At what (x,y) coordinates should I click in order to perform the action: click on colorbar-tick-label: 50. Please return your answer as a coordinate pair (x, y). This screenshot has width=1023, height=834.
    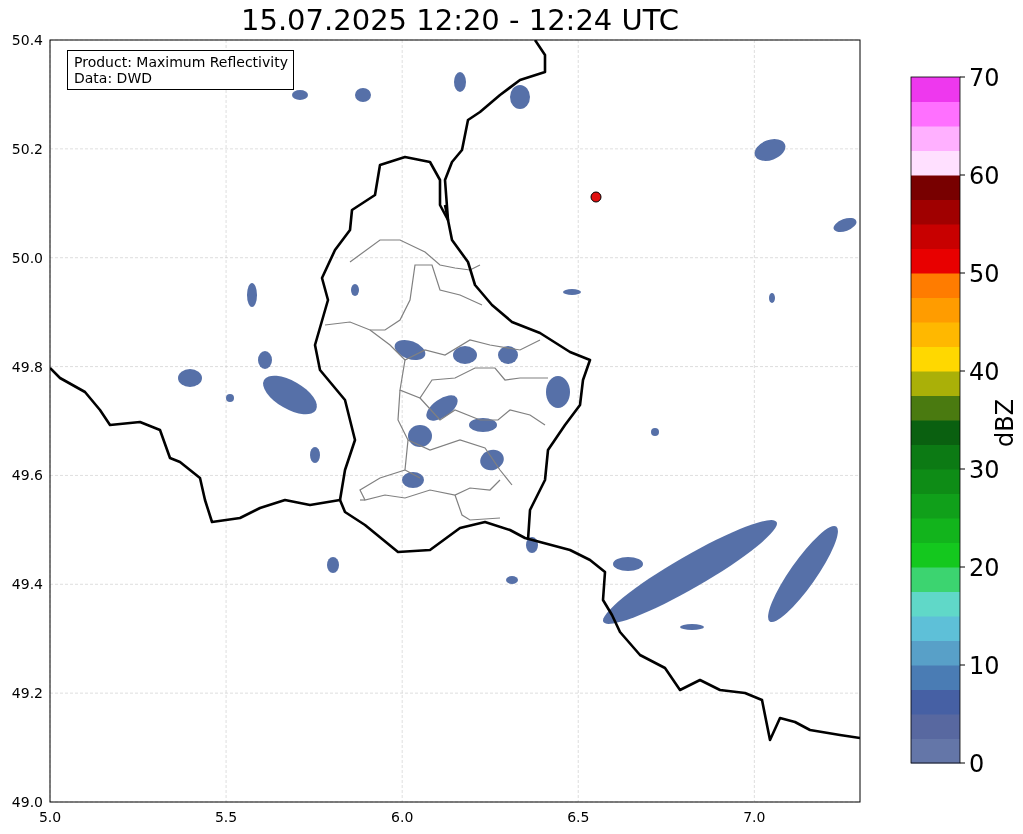
    Looking at the image, I should click on (984, 274).